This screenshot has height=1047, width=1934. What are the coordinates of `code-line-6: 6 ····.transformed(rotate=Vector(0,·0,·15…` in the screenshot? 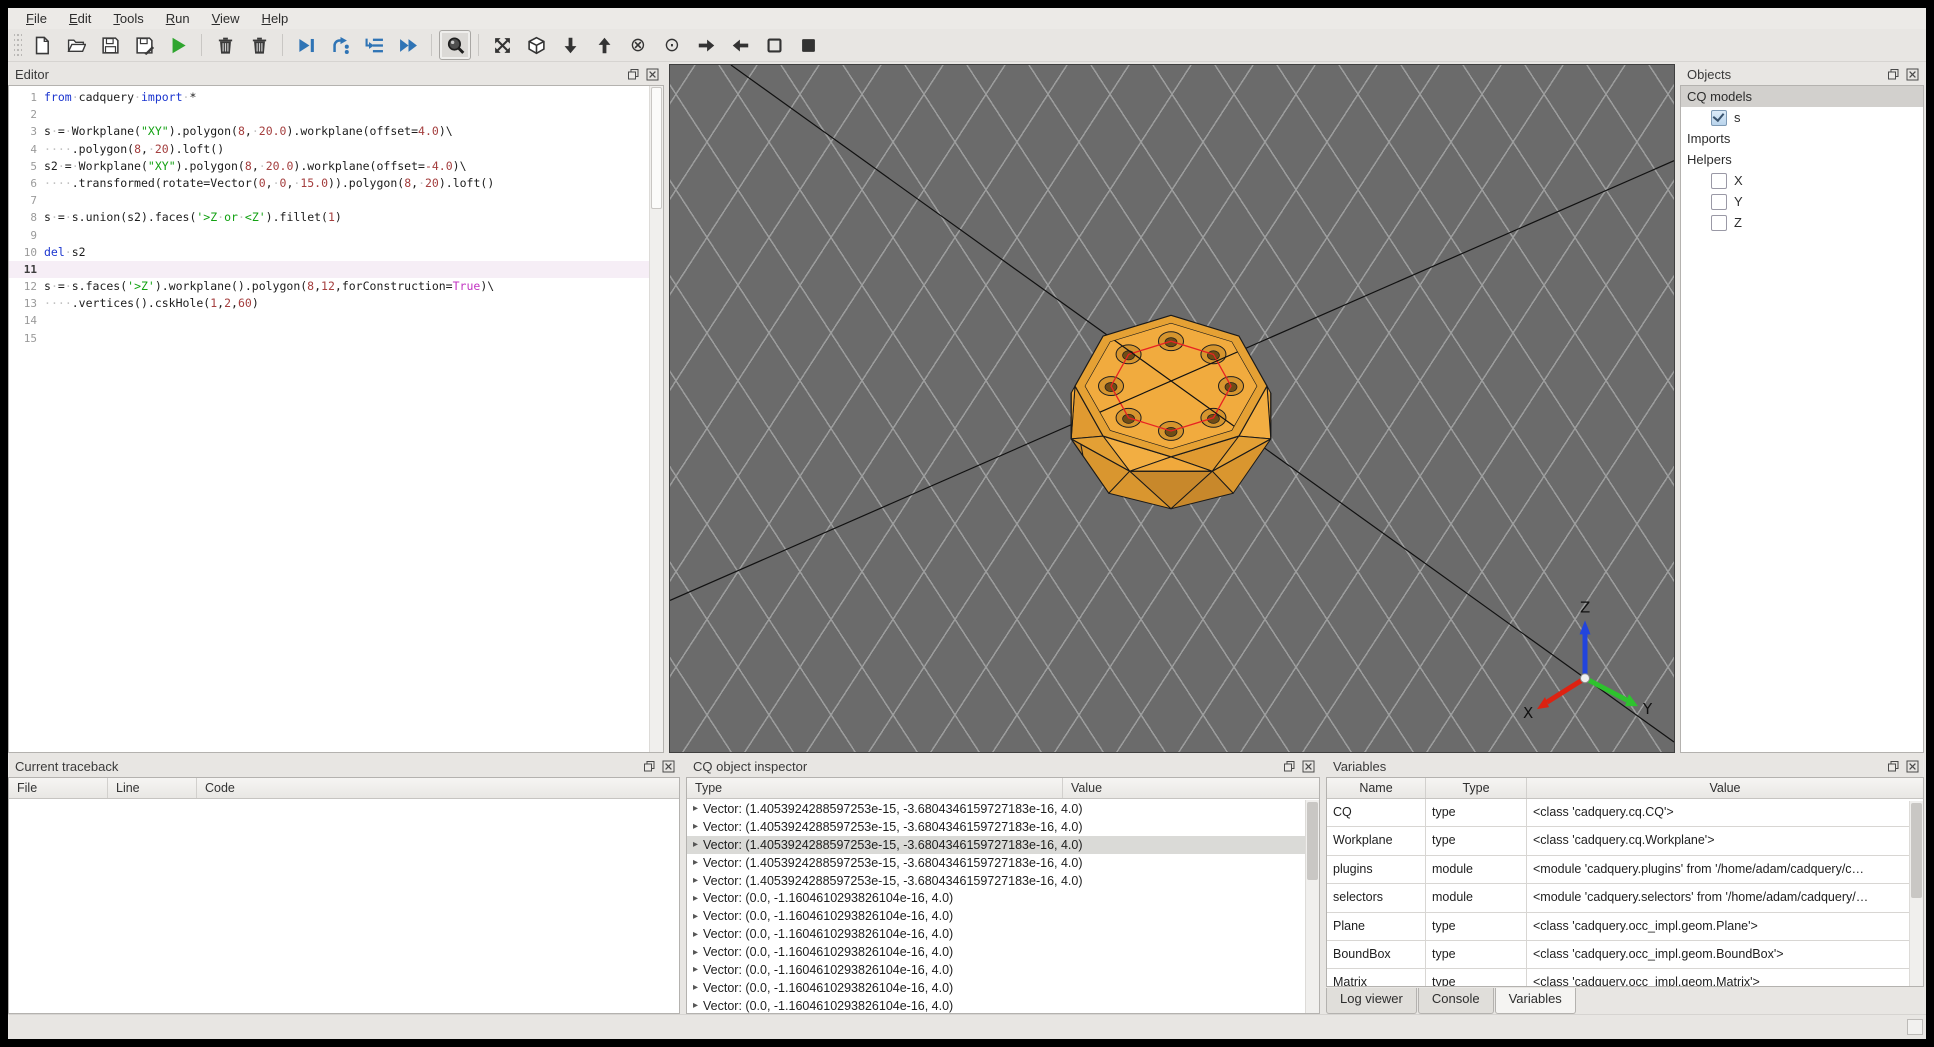 It's located at (336, 183).